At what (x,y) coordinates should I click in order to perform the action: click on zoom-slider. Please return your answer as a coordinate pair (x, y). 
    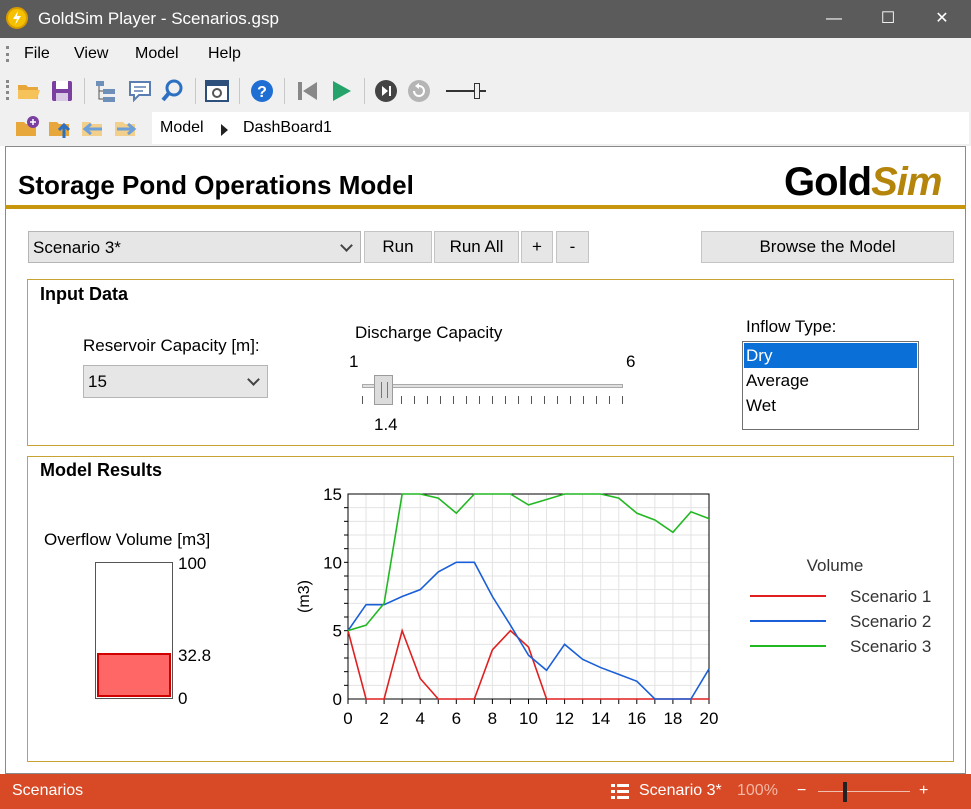
    Looking at the image, I should click on (864, 791).